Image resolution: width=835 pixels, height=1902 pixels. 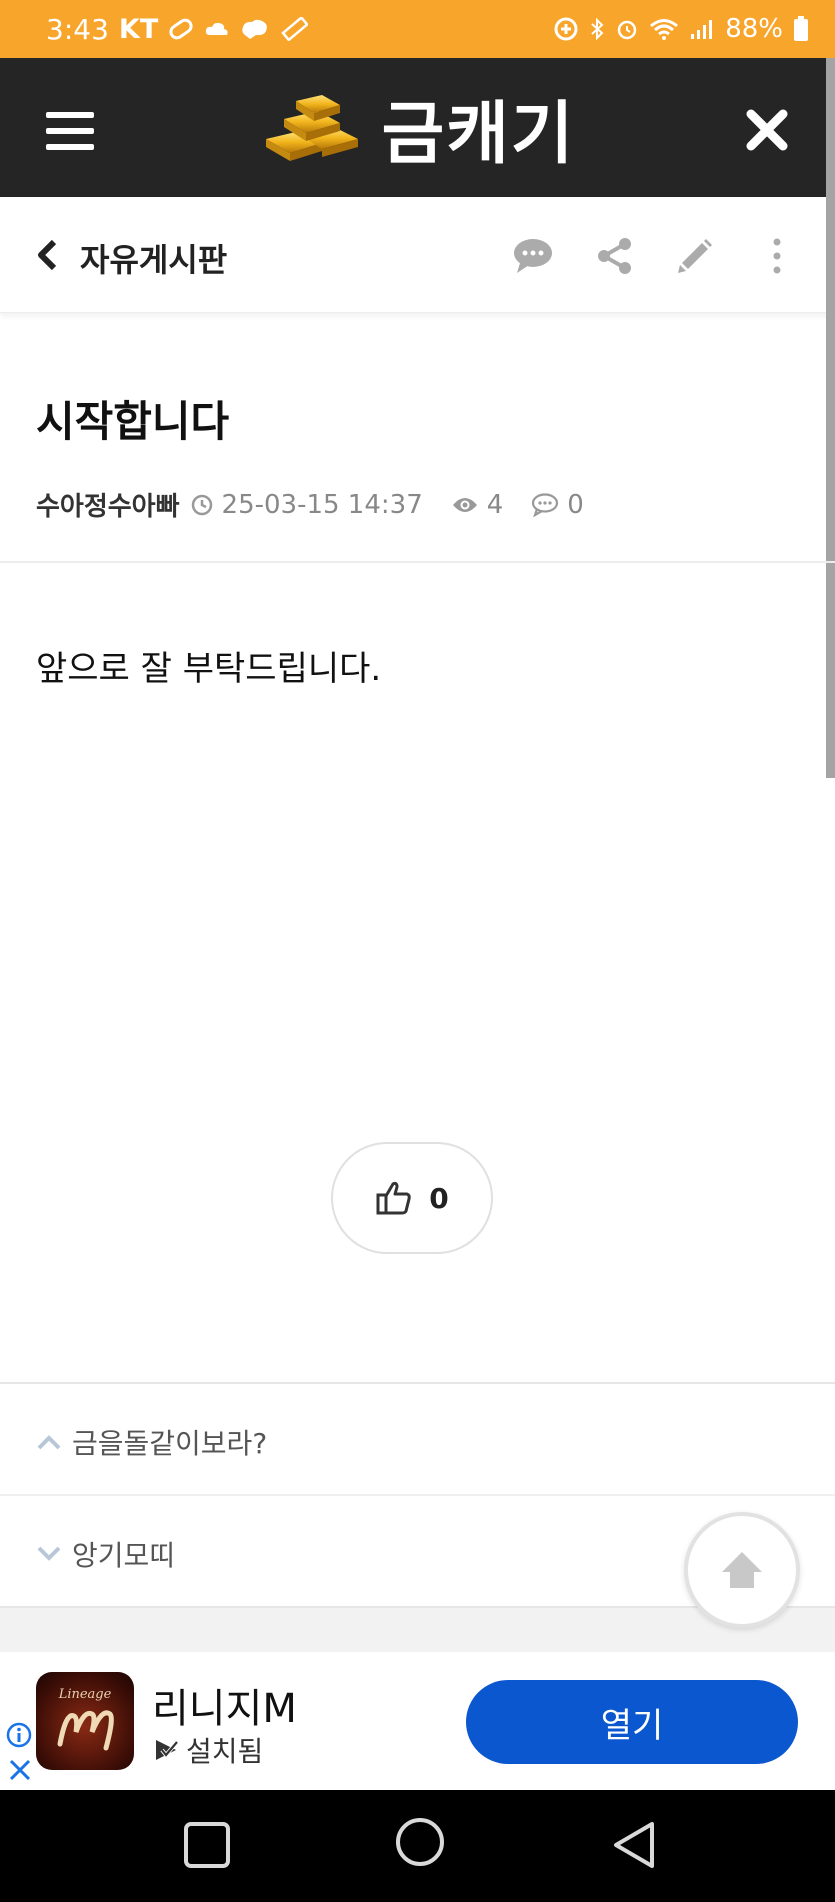 I want to click on home-icon, so click(x=420, y=1842).